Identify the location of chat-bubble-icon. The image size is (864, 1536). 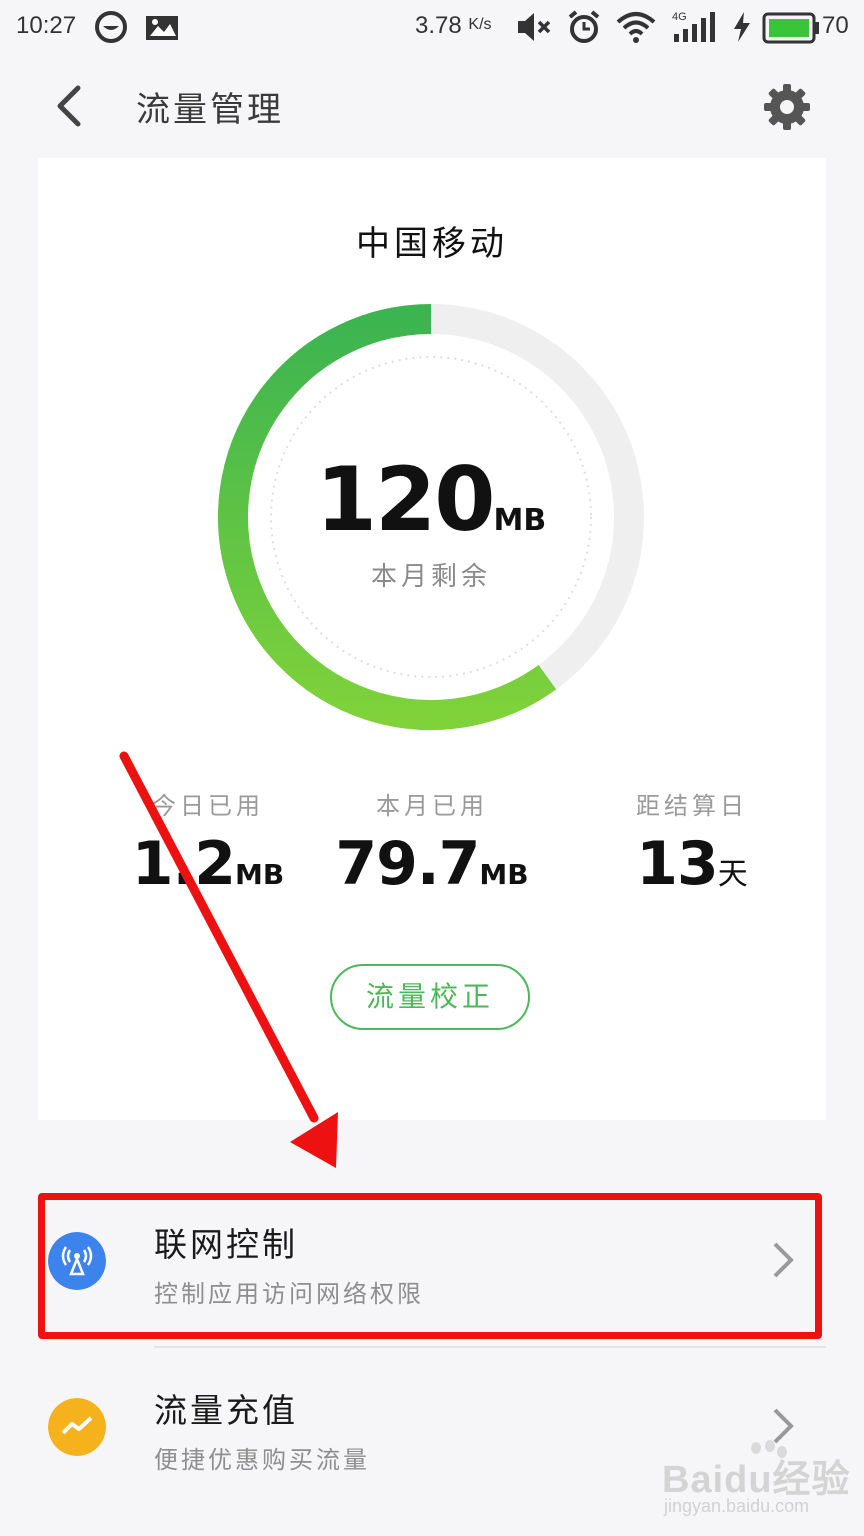
(111, 27).